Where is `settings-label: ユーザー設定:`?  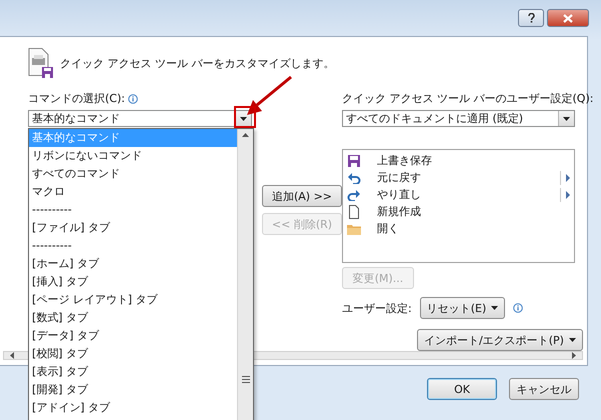
settings-label: ユーザー設定: is located at coordinates (377, 308).